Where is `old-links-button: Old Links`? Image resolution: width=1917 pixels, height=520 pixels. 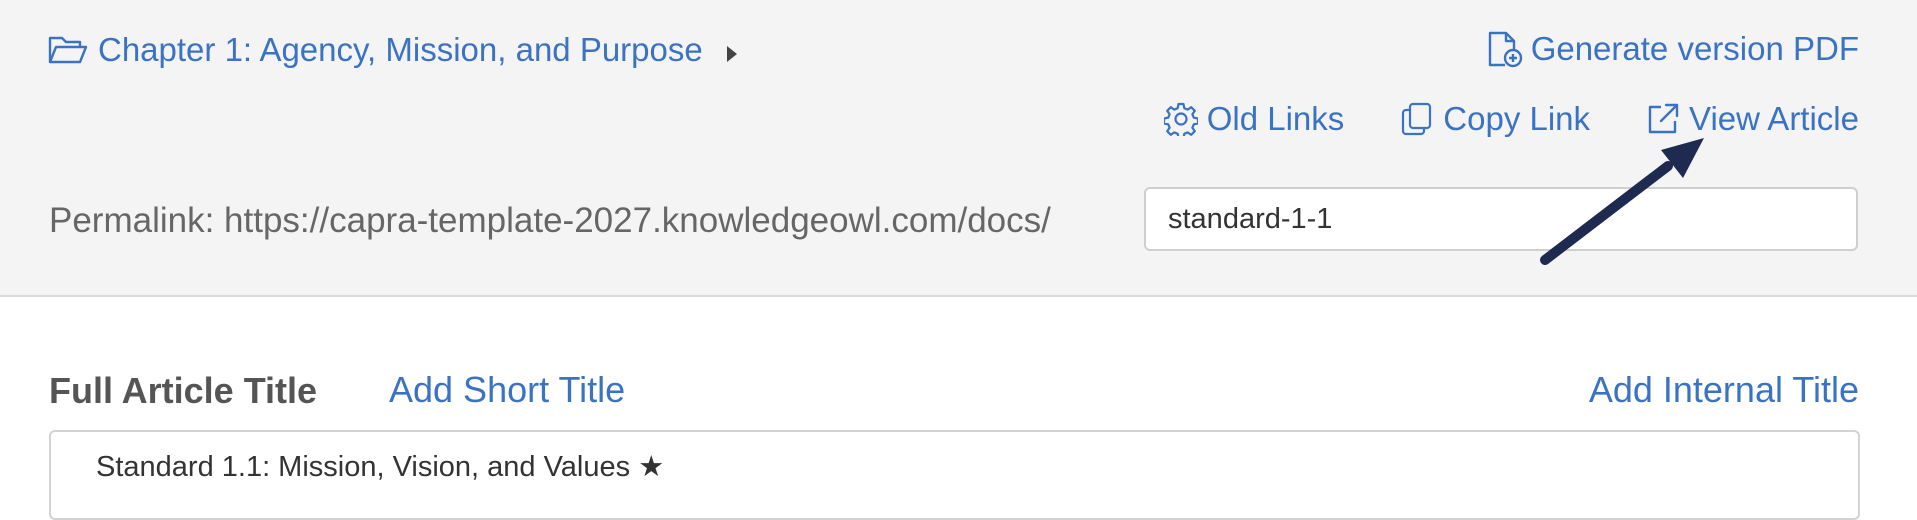 old-links-button: Old Links is located at coordinates (1254, 119).